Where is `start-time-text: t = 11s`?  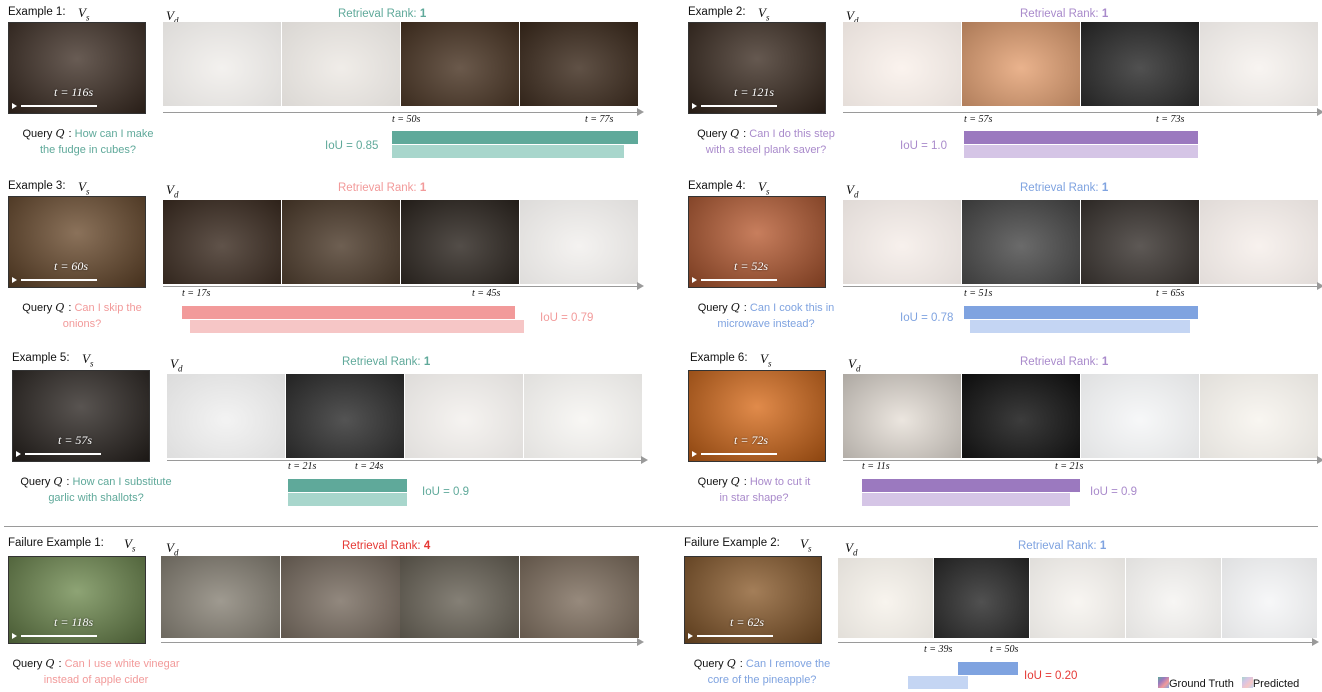
start-time-text: t = 11s is located at coordinates (876, 466).